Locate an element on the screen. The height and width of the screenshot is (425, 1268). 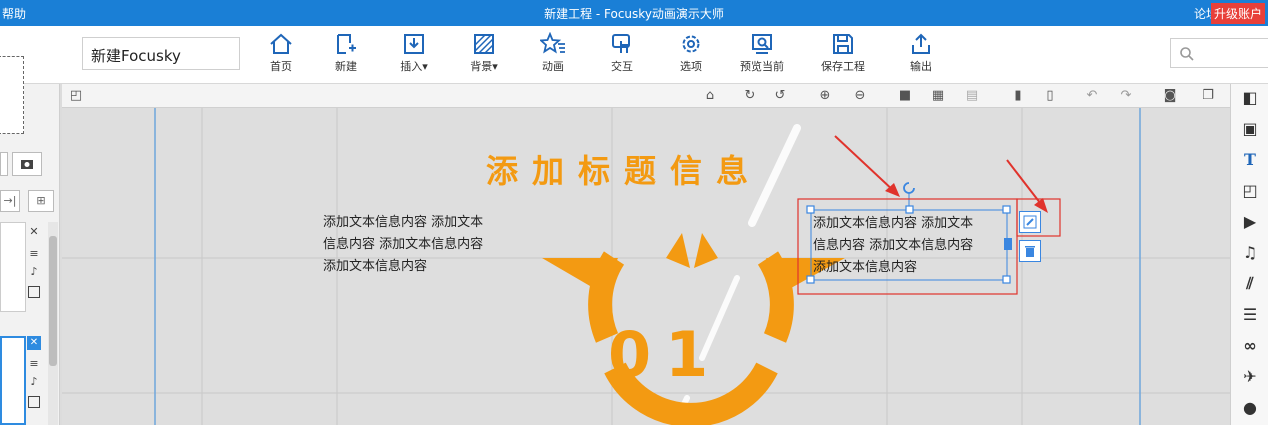
window-title: 新建工程 - Focusky动画演示大师 is located at coordinates (634, 14).